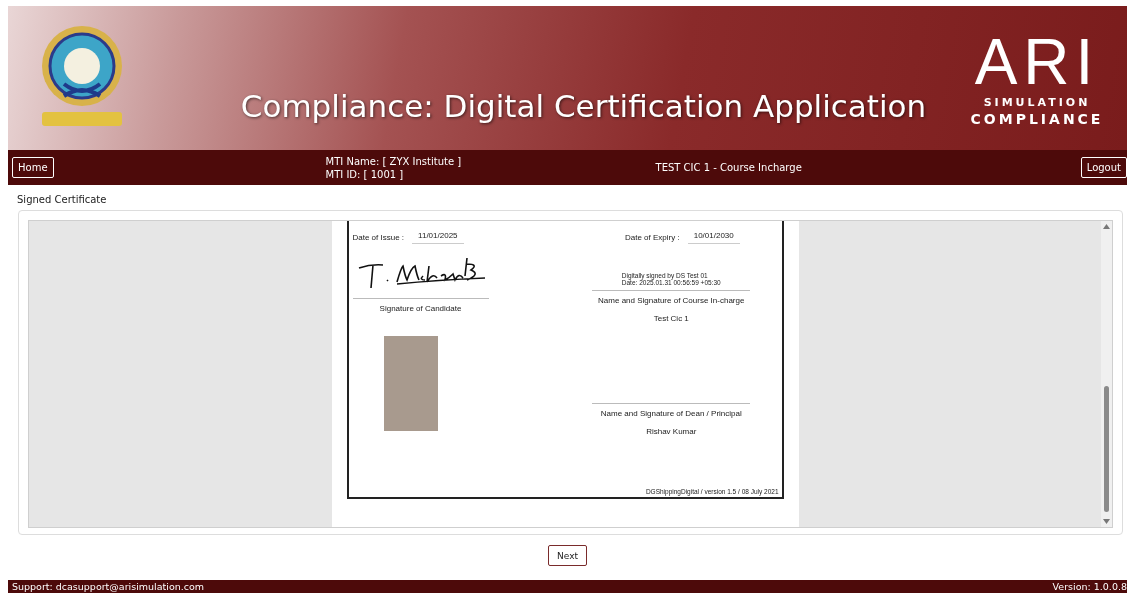  What do you see at coordinates (671, 318) in the screenshot?
I see `signatory-name: Test Cic 1` at bounding box center [671, 318].